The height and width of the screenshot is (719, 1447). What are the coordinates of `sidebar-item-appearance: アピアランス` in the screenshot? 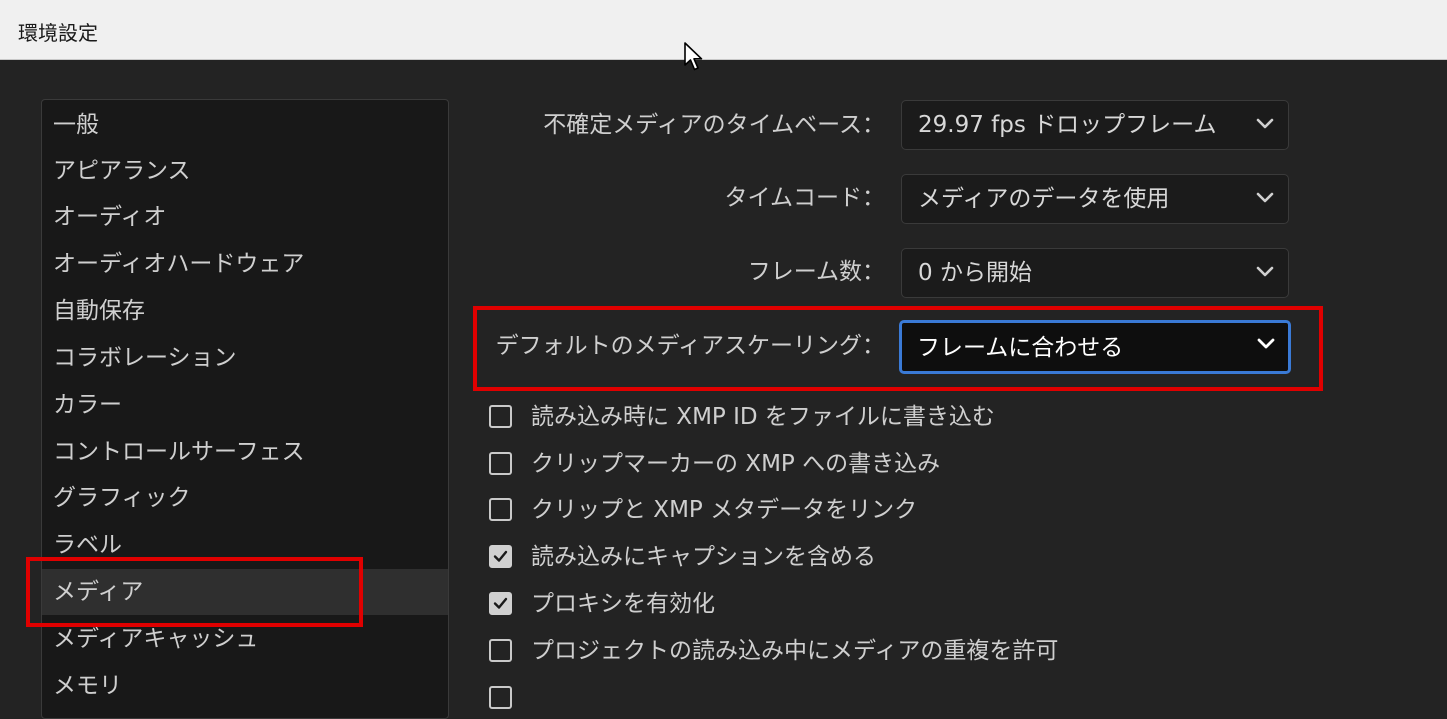 It's located at (245, 171).